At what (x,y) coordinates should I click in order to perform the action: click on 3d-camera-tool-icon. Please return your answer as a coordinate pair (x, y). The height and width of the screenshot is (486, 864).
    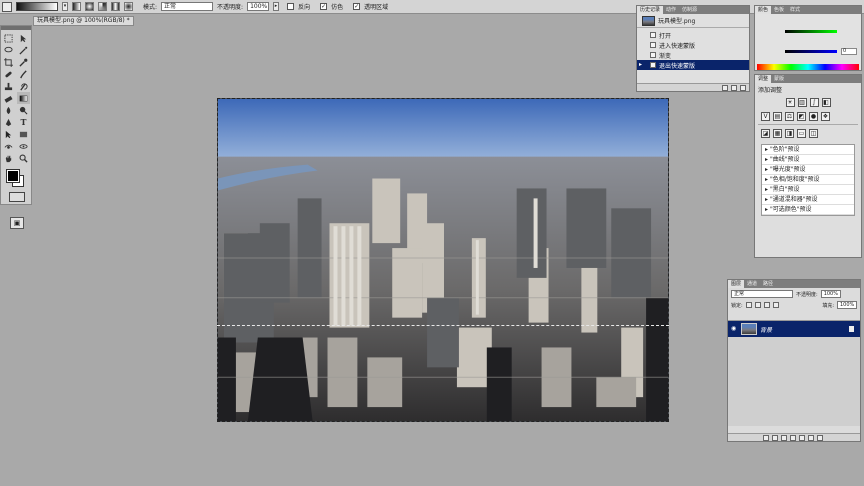
    Looking at the image, I should click on (23, 146).